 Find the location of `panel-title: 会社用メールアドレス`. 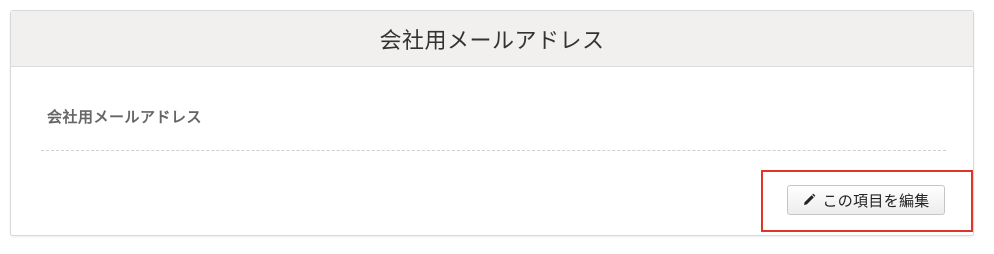

panel-title: 会社用メールアドレス is located at coordinates (492, 41).